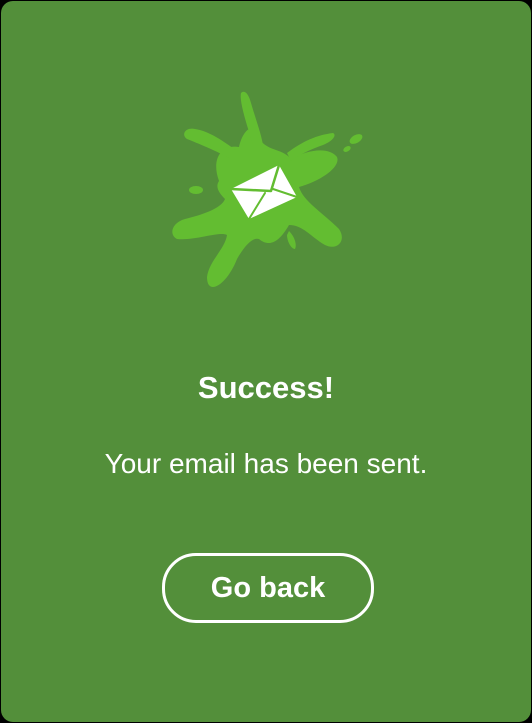 The image size is (532, 723). I want to click on go-back-button: Go back, so click(268, 588).